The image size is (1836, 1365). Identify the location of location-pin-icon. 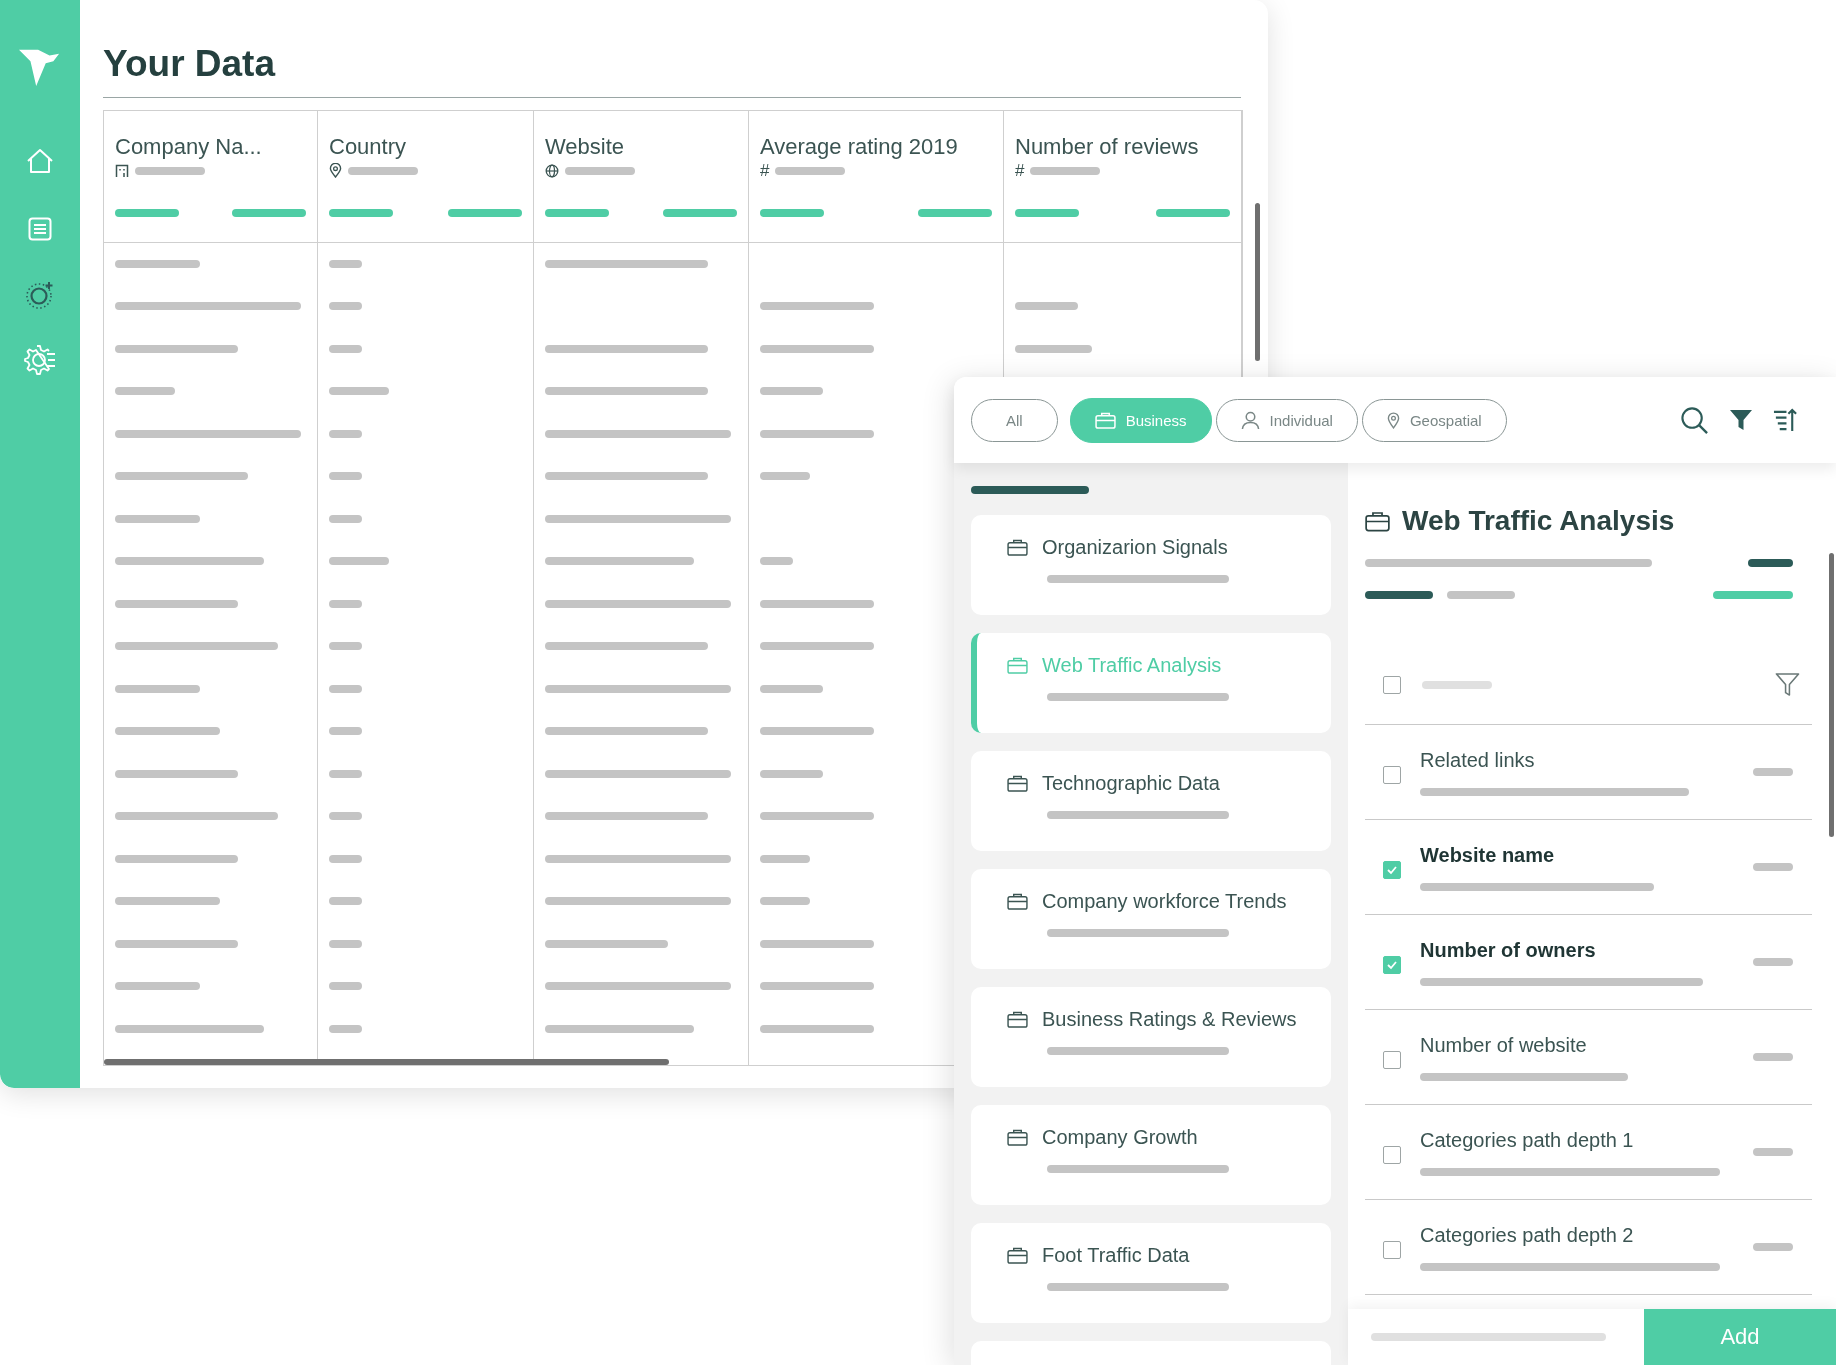
(335, 171).